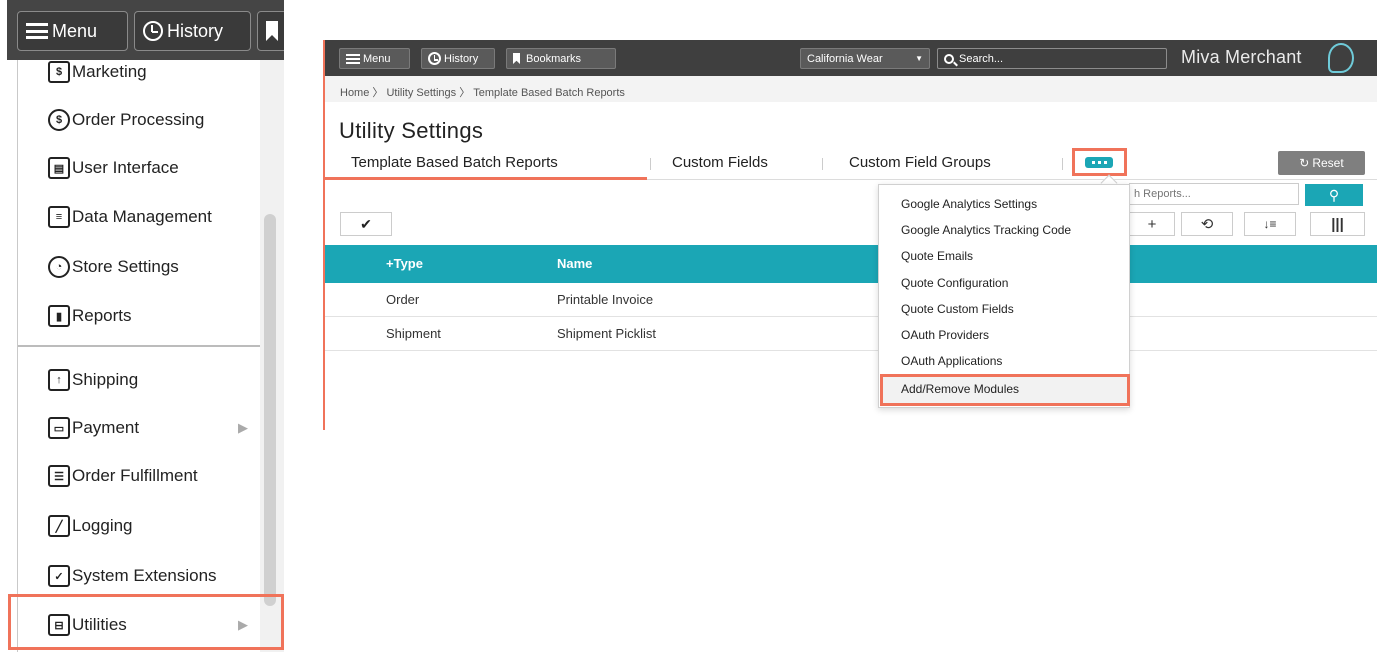 The width and height of the screenshot is (1377, 652). What do you see at coordinates (377, 58) in the screenshot?
I see `menu-label: Menu` at bounding box center [377, 58].